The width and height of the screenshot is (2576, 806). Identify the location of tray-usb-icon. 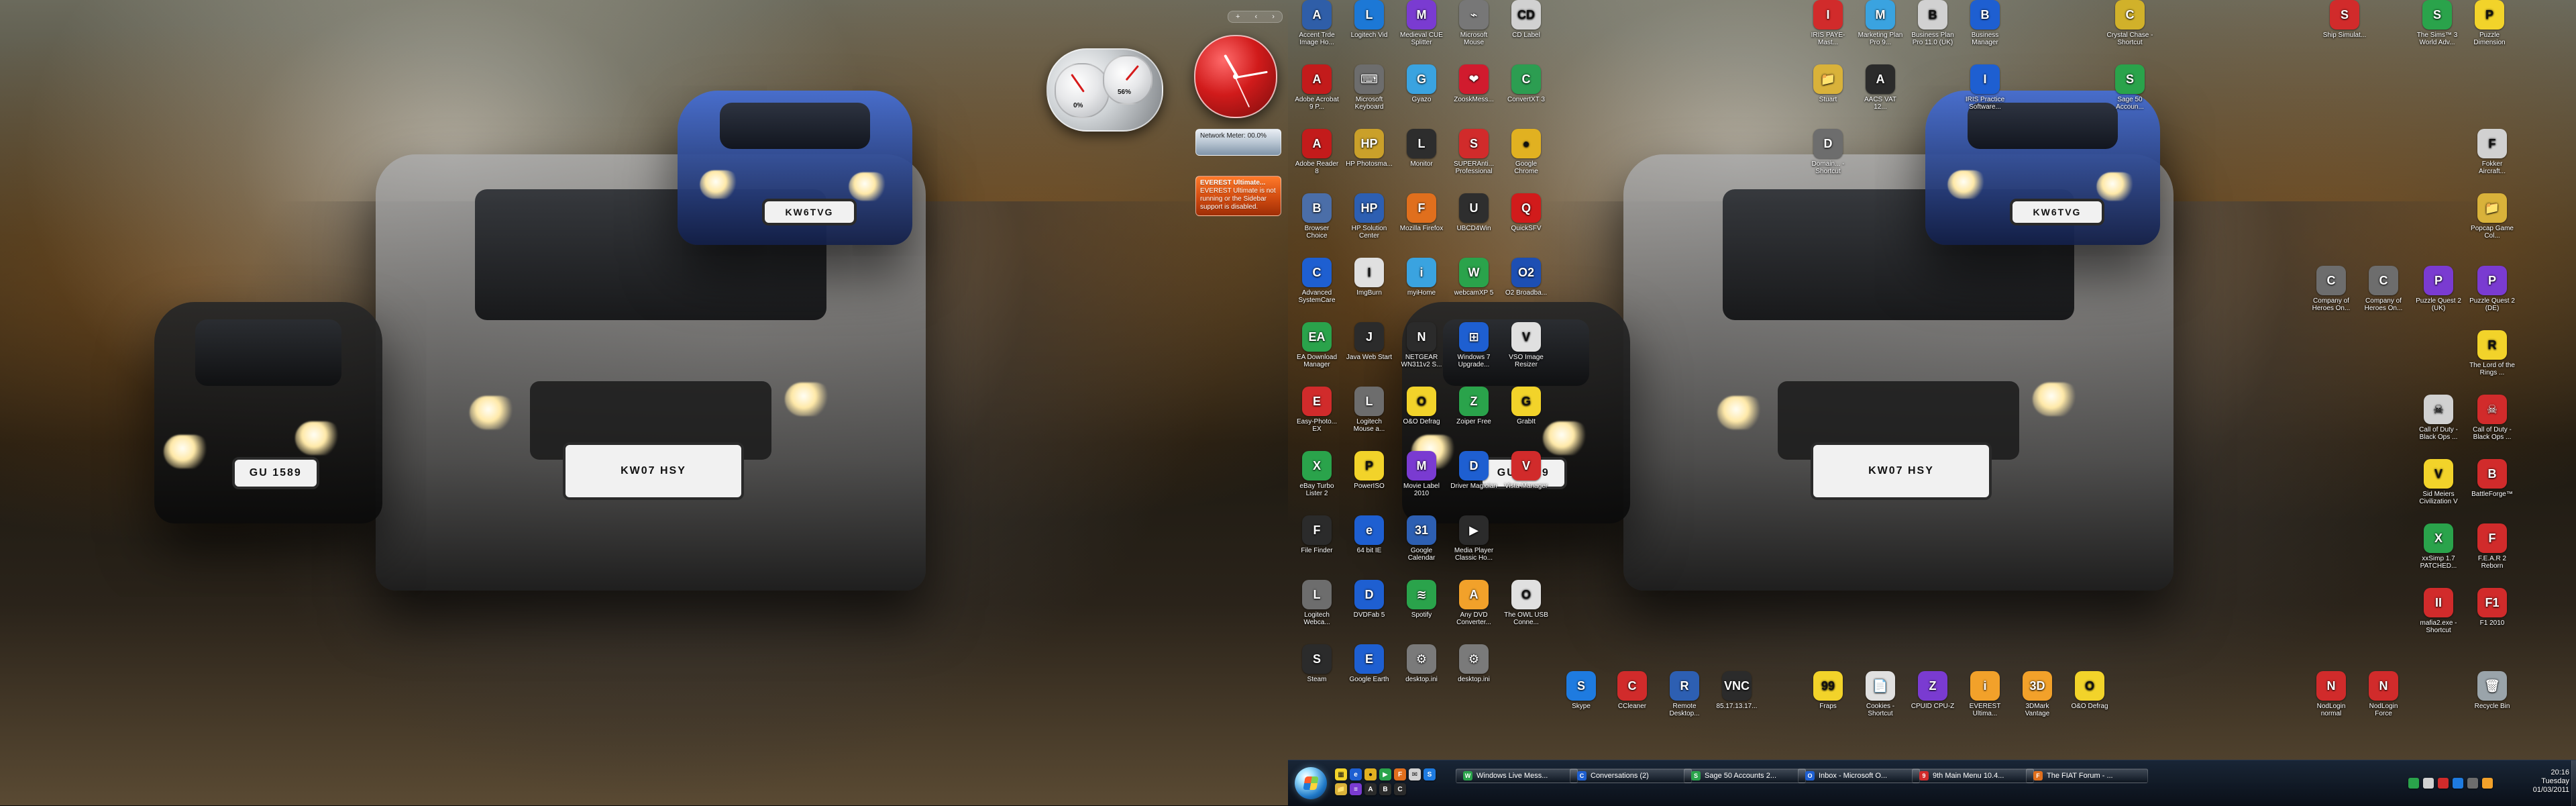
(2472, 783).